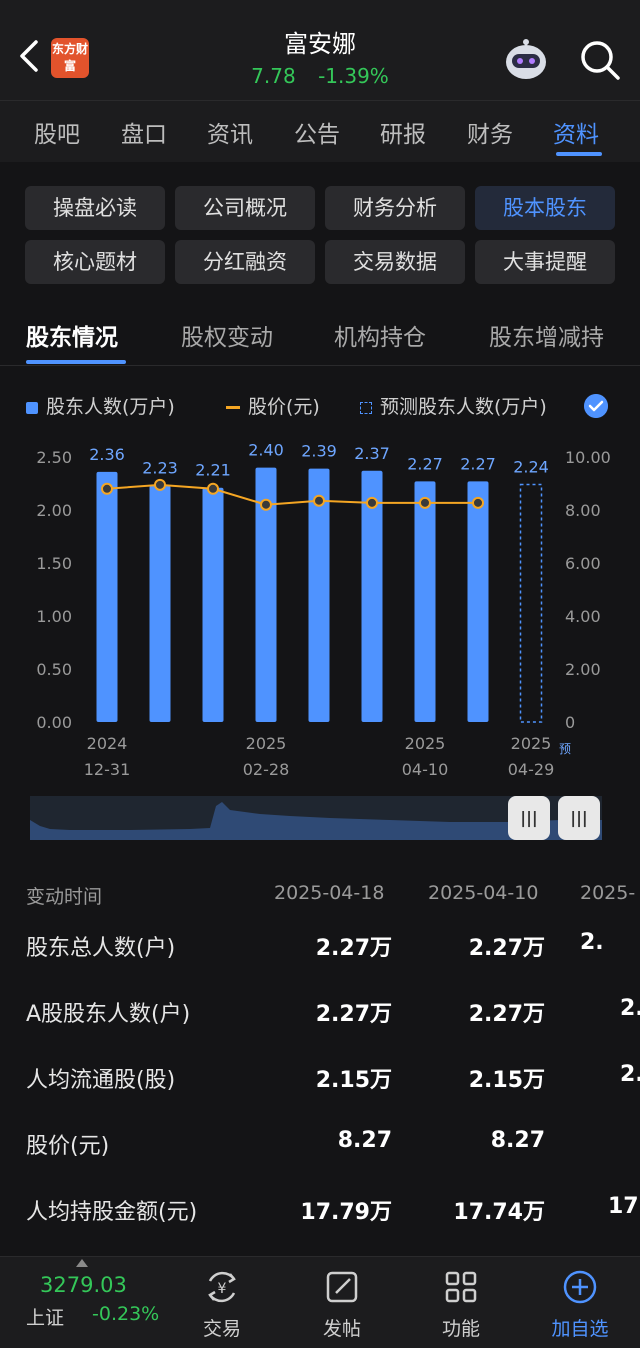 This screenshot has height=1348, width=640. I want to click on chart-legend: 股东人数(万户) 股价(元) 预测股东人数(万户), so click(320, 406).